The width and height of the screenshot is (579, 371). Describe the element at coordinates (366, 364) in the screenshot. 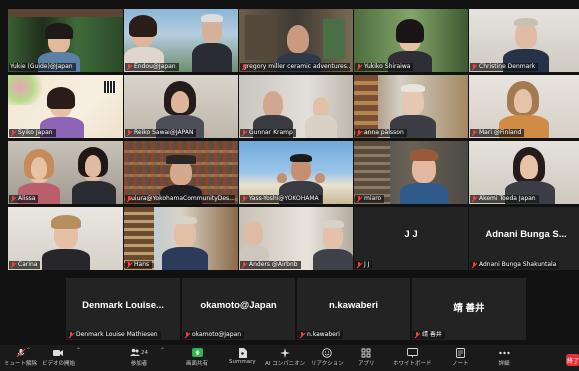

I see `apps-label: アプリ` at that location.